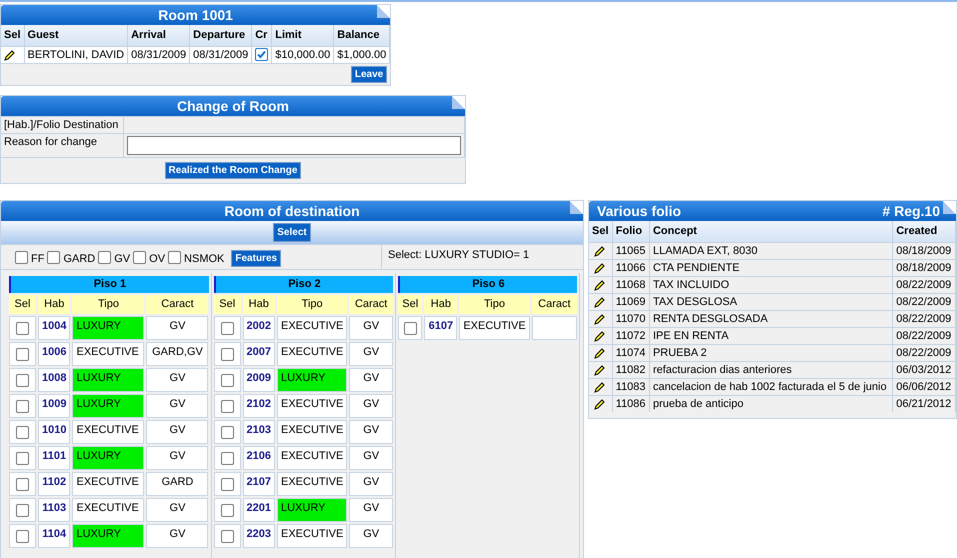 The image size is (957, 558). I want to click on filter-label: OV, so click(157, 259).